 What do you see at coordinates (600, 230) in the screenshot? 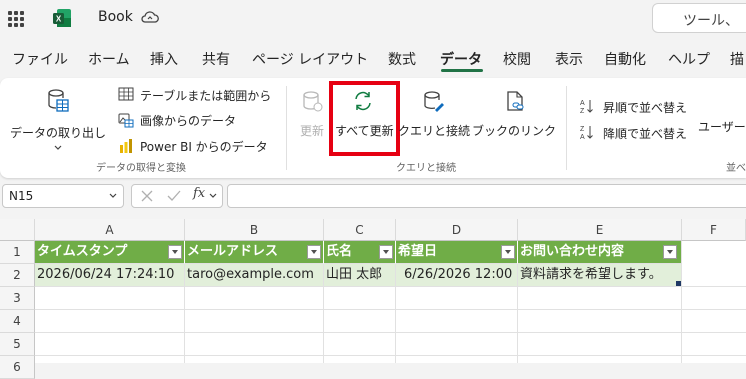
I see `column-header-e: E` at bounding box center [600, 230].